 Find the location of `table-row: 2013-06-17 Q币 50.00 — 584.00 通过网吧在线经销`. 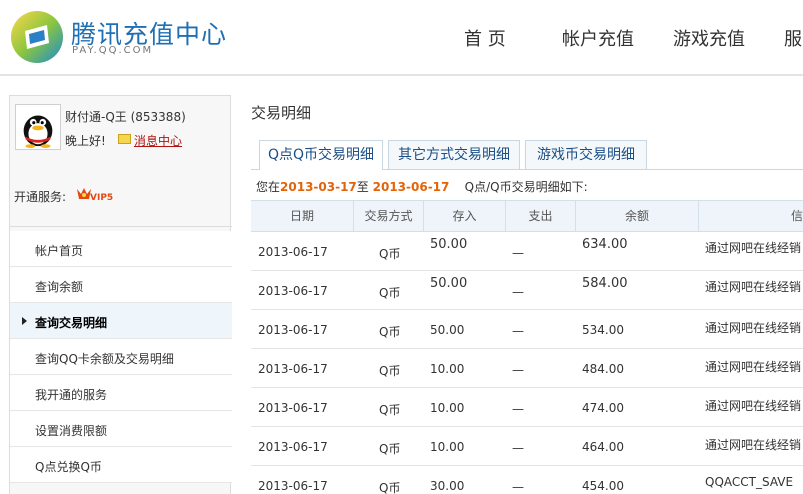

table-row: 2013-06-17 Q币 50.00 — 584.00 通过网吧在线经销 is located at coordinates (527, 290).